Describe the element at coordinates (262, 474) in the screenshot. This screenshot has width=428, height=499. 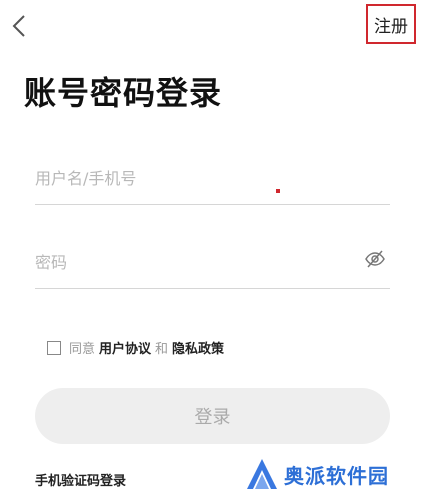
I see `aopai-logo` at that location.